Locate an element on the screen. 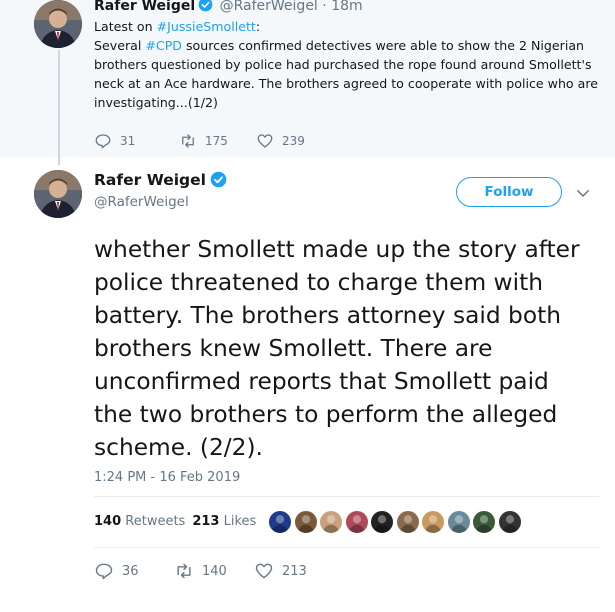 This screenshot has width=615, height=612. text-segment: Several is located at coordinates (120, 45).